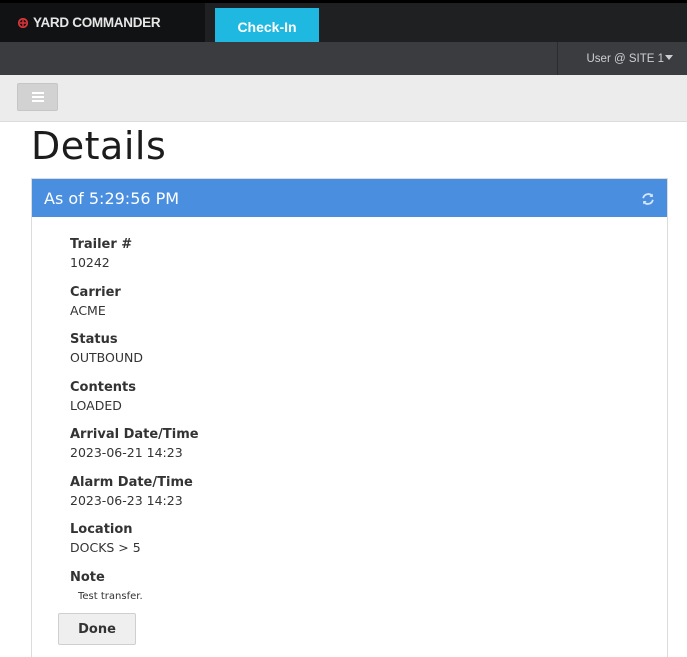  What do you see at coordinates (126, 452) in the screenshot?
I see `field-value: 2023-06-21 14:23` at bounding box center [126, 452].